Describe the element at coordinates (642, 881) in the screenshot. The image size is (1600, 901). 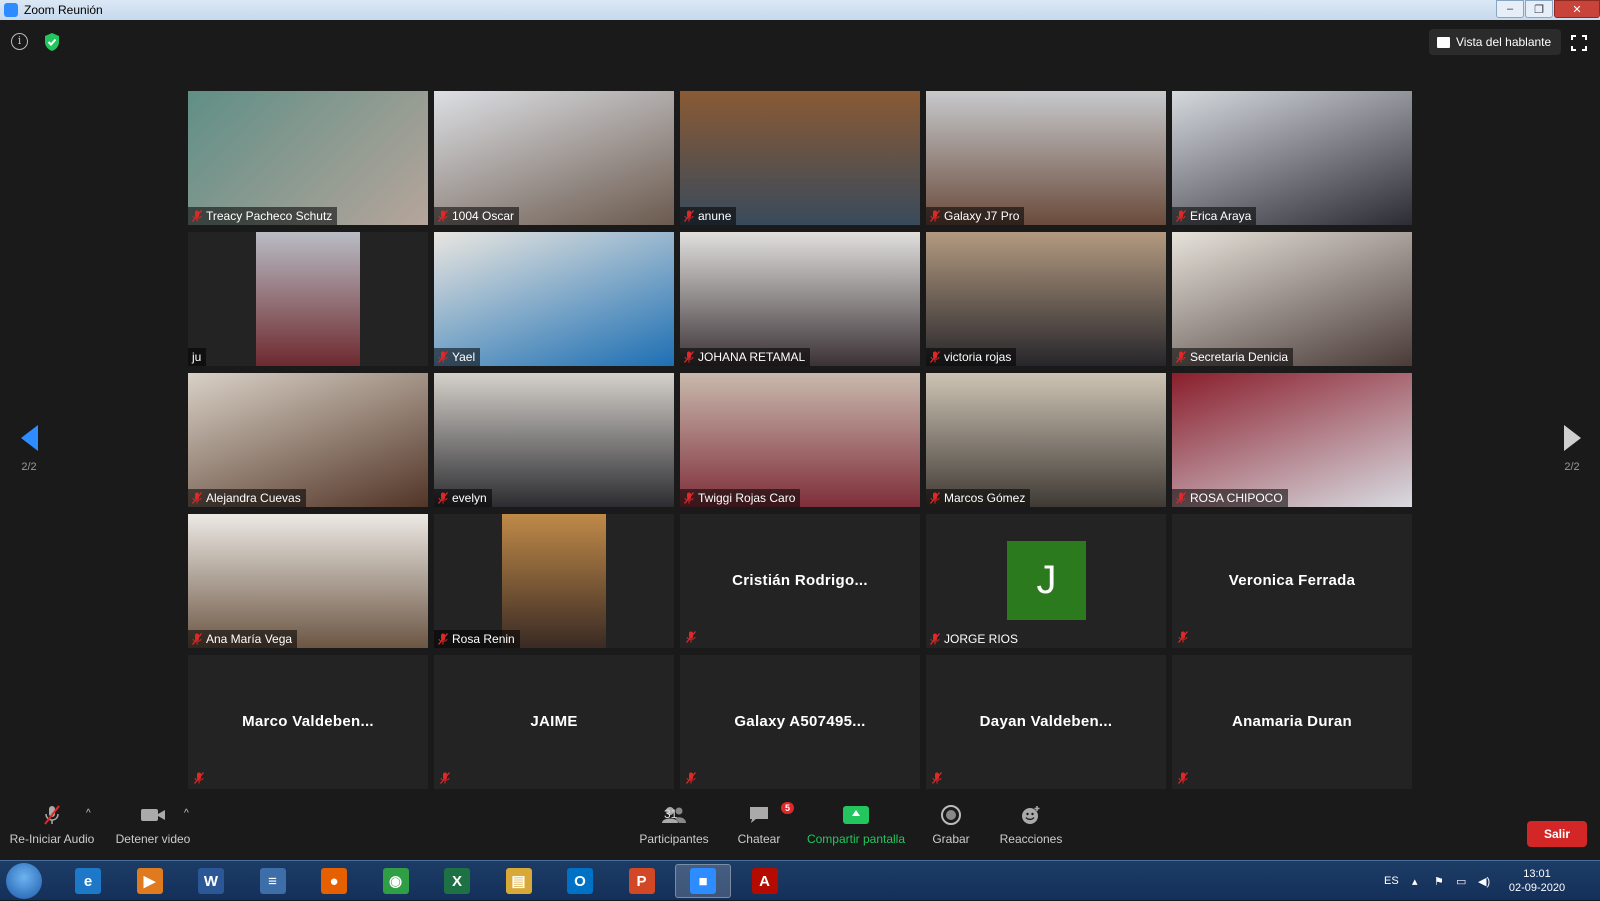
I see `taskbar-powerpoint-button: P` at that location.